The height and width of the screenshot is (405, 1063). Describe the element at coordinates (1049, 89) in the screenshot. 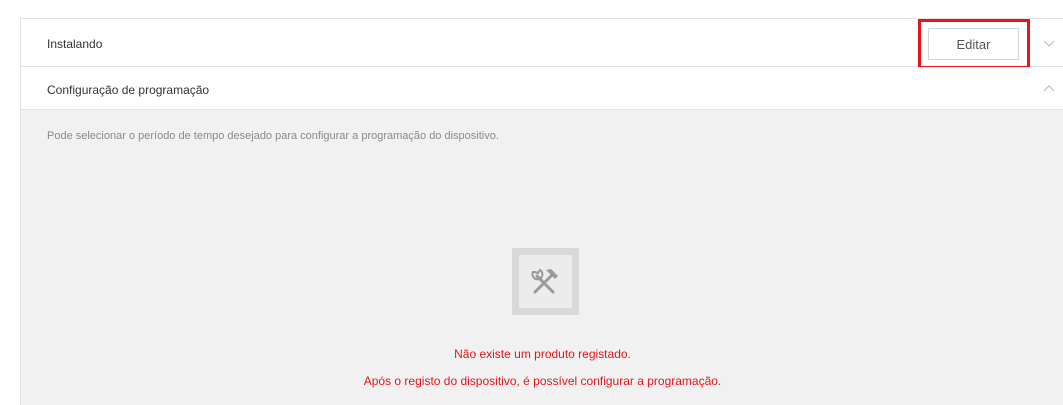

I see `chevron-up-icon` at that location.